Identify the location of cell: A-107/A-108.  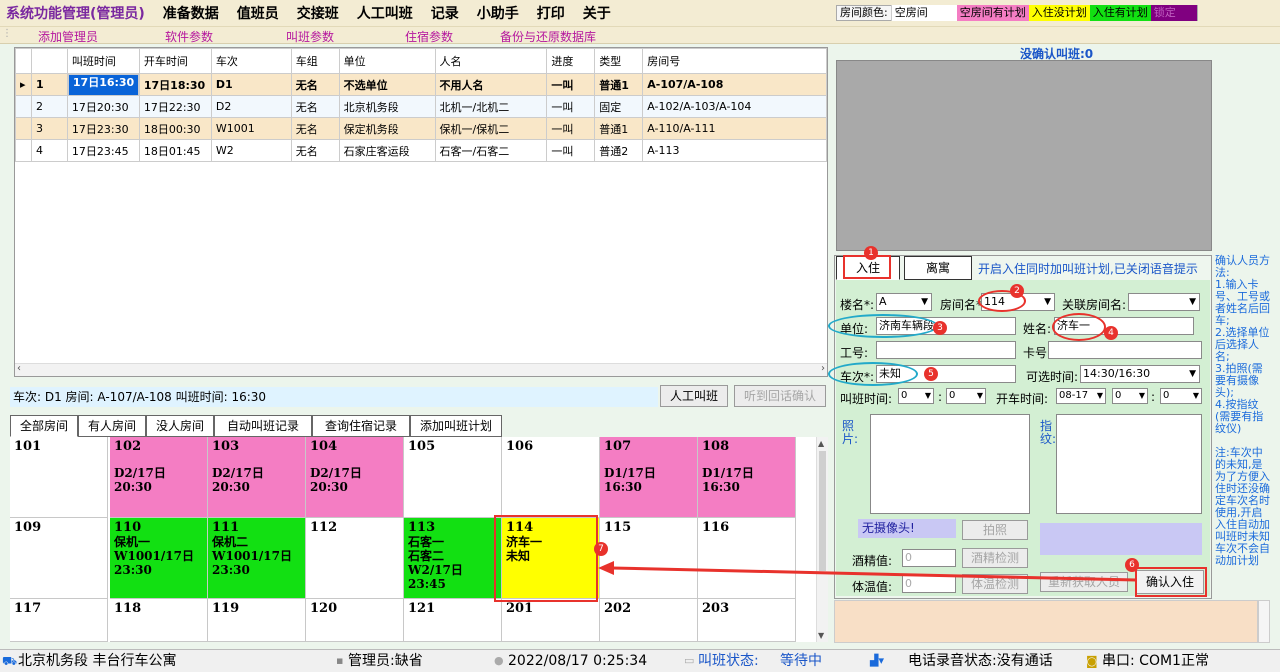
(734, 84).